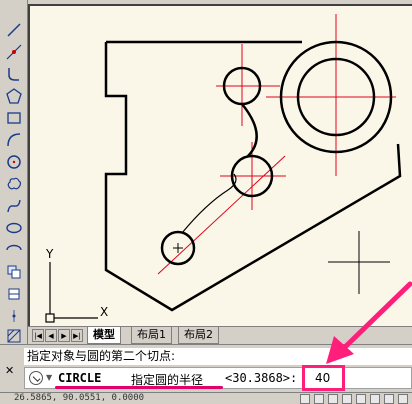 The width and height of the screenshot is (412, 404). What do you see at coordinates (14, 140) in the screenshot?
I see `arc-icon` at bounding box center [14, 140].